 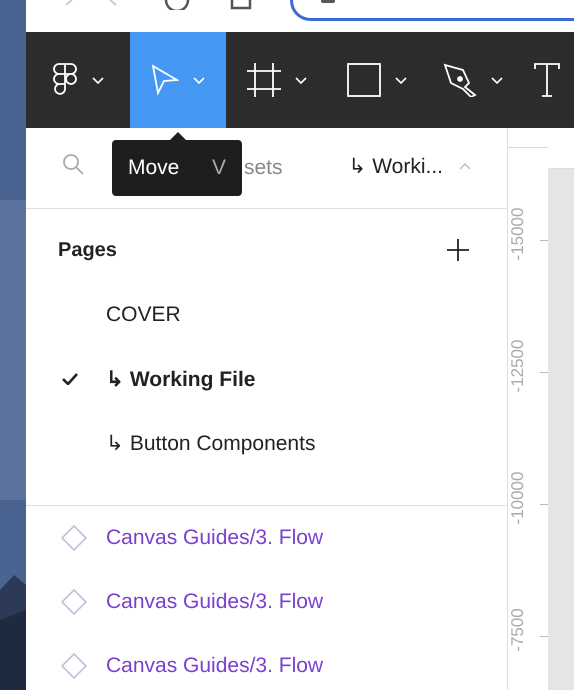 I want to click on rectangle-icon, so click(x=364, y=80).